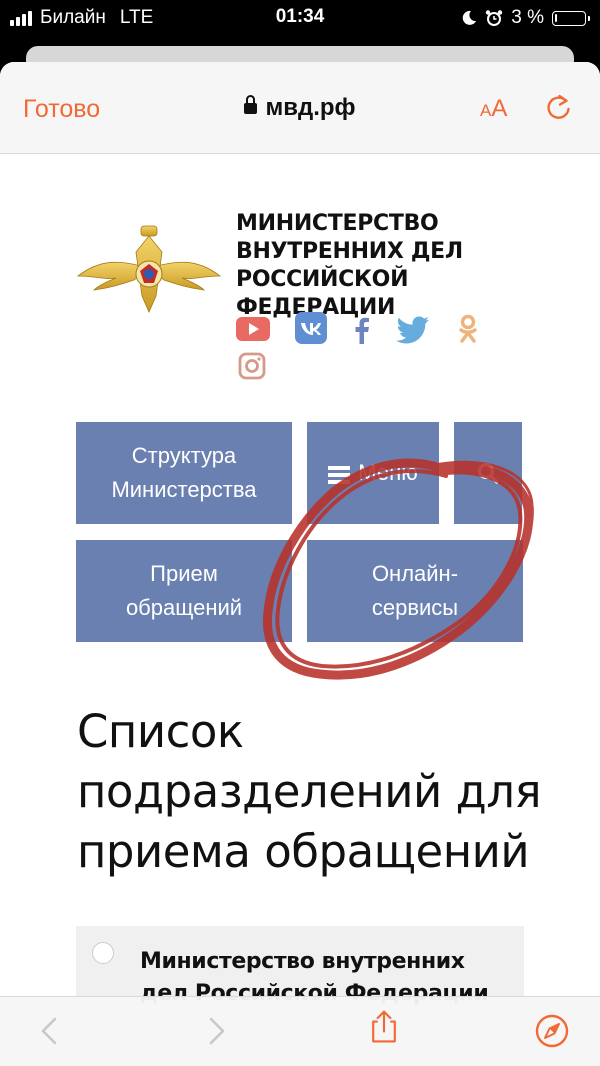 Image resolution: width=600 pixels, height=1066 pixels. What do you see at coordinates (362, 331) in the screenshot?
I see `facebook-icon` at bounding box center [362, 331].